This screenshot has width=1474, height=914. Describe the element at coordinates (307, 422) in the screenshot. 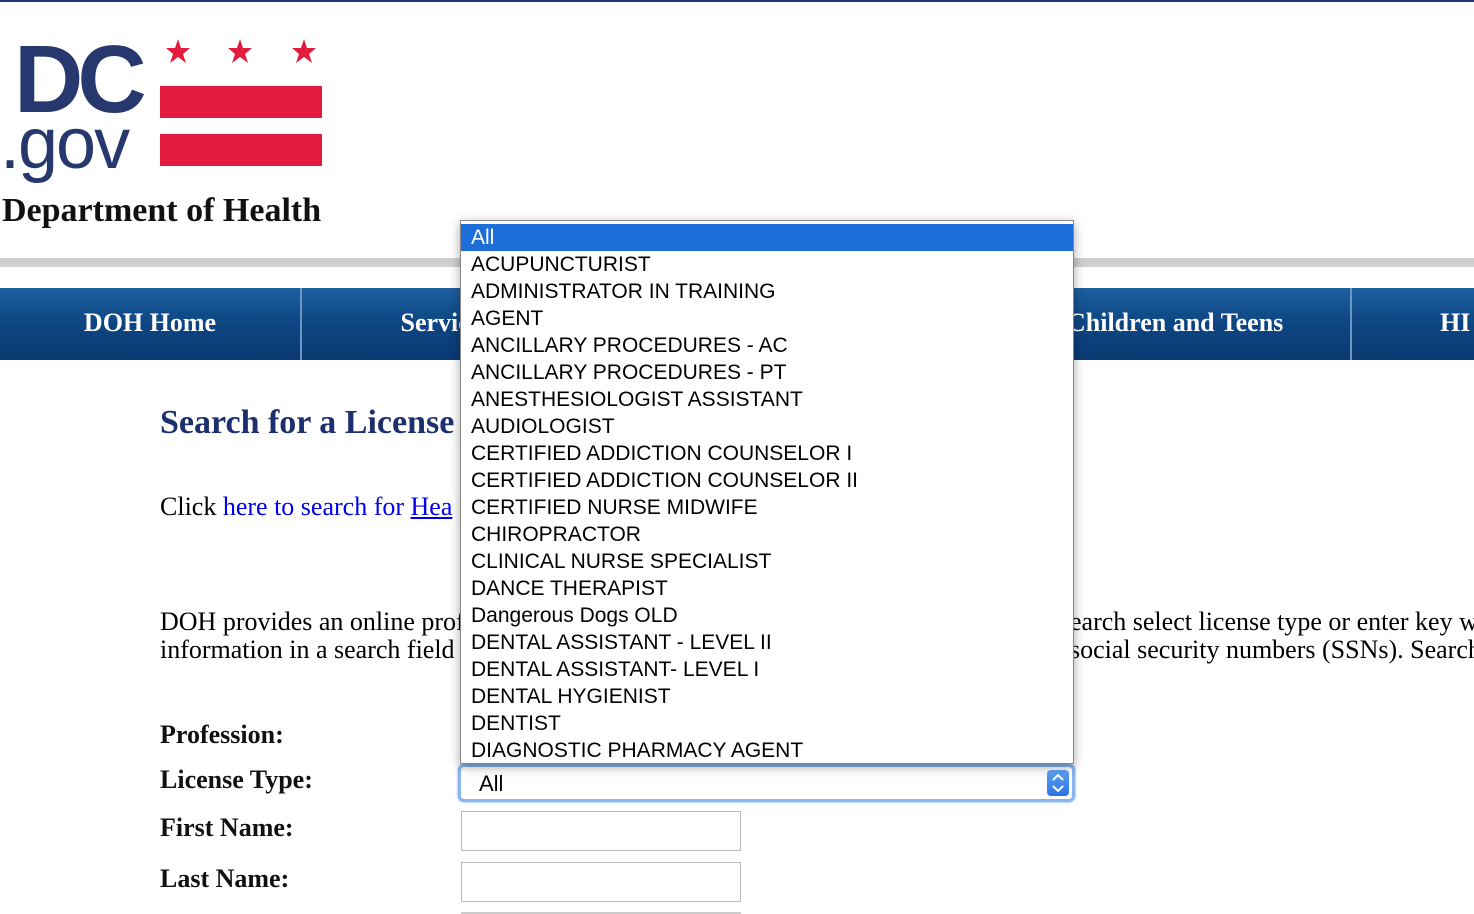

I see `page-title: Search for a License` at that location.